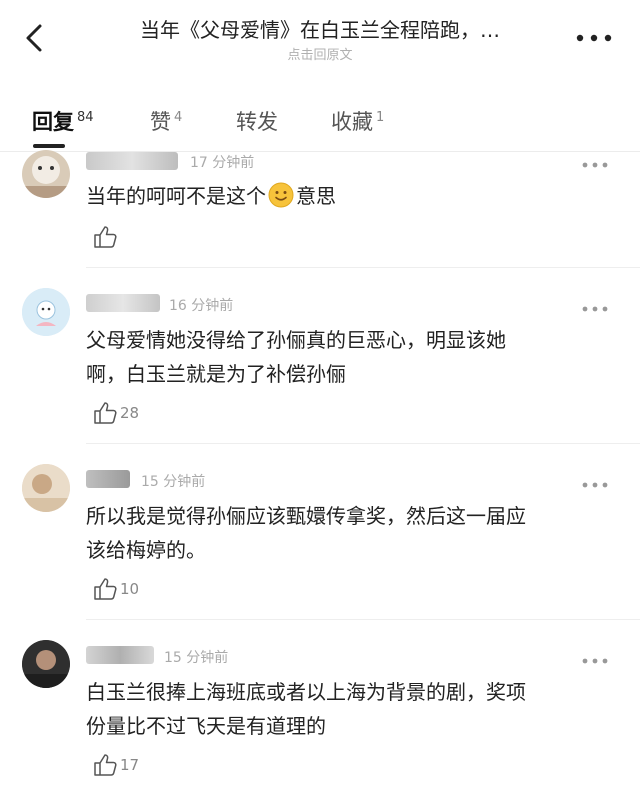 The height and width of the screenshot is (790, 640). What do you see at coordinates (49, 146) in the screenshot?
I see `active-tab-indicator` at bounding box center [49, 146].